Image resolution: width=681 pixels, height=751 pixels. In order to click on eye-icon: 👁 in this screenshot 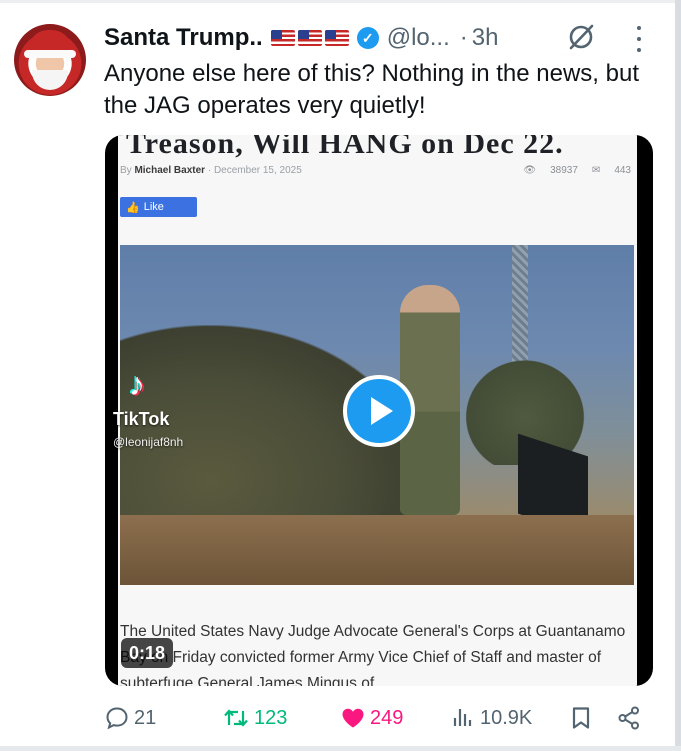, I will do `click(530, 170)`.